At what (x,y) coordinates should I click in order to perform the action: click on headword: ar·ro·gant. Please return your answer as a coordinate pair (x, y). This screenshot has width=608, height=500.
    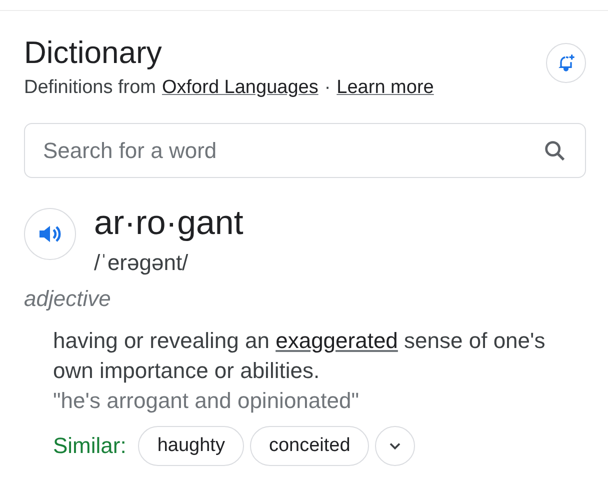
    Looking at the image, I should click on (169, 223).